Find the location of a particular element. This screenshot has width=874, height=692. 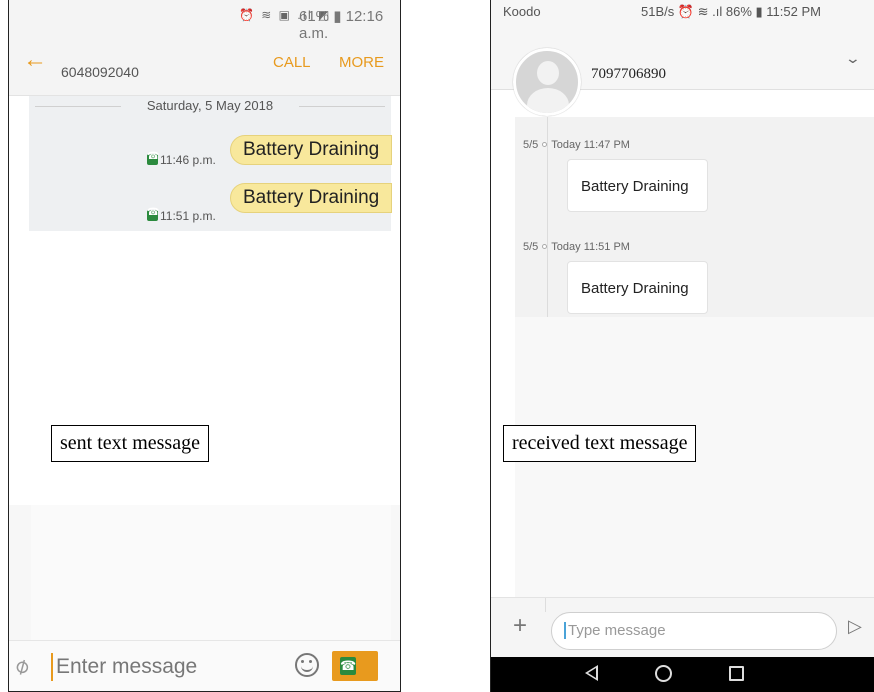

message-time: 11:51 p.m. is located at coordinates (181, 215).